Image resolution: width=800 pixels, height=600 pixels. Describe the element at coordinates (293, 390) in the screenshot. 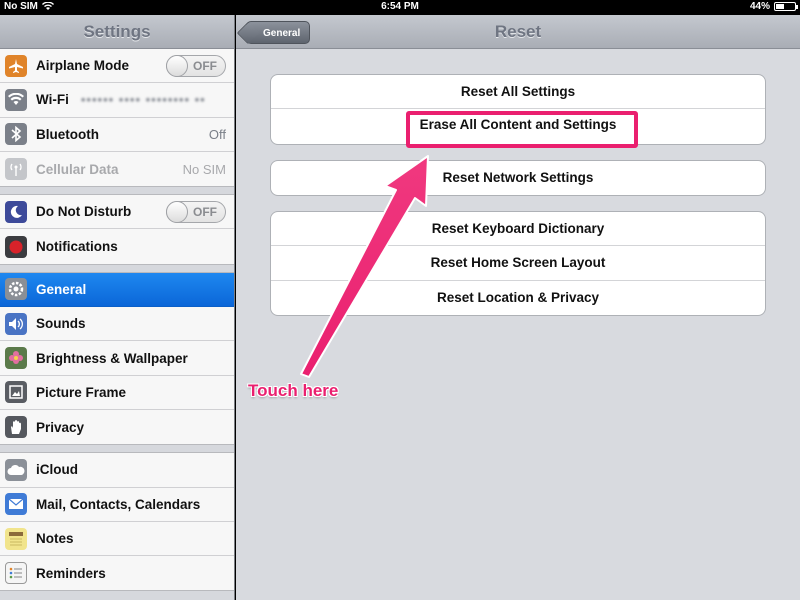

I see `touch-here-annotation: Touch here` at that location.